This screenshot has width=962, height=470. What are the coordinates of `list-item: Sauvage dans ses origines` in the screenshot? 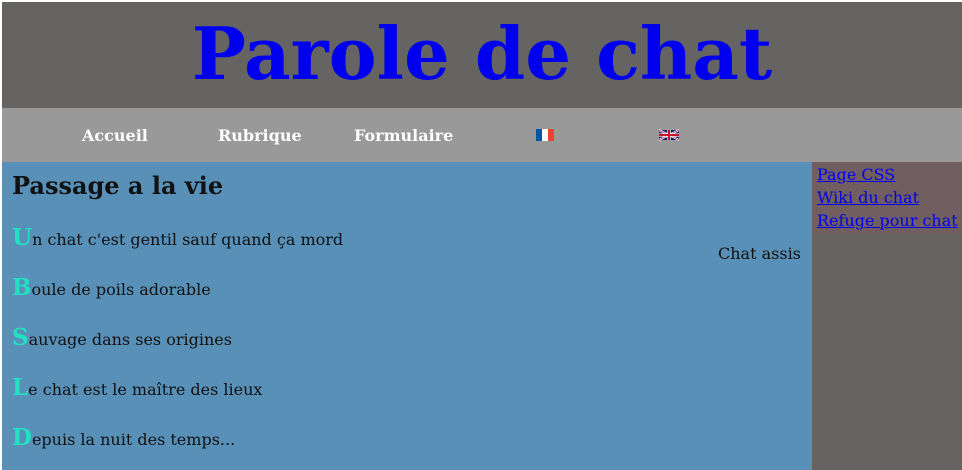 It's located at (177, 349).